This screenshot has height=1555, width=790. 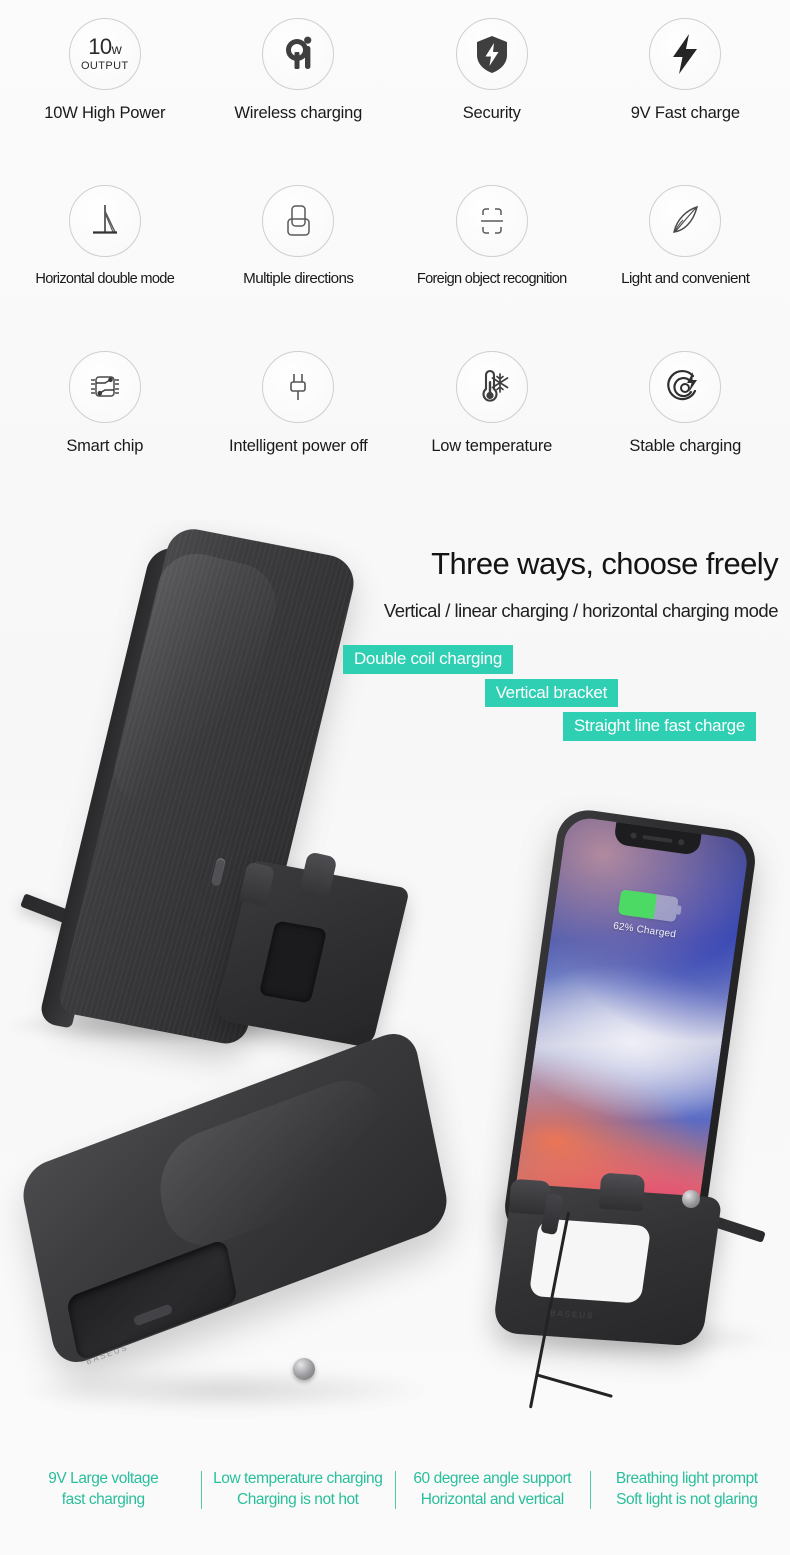 What do you see at coordinates (116, 49) in the screenshot?
I see `10w-unit: w` at bounding box center [116, 49].